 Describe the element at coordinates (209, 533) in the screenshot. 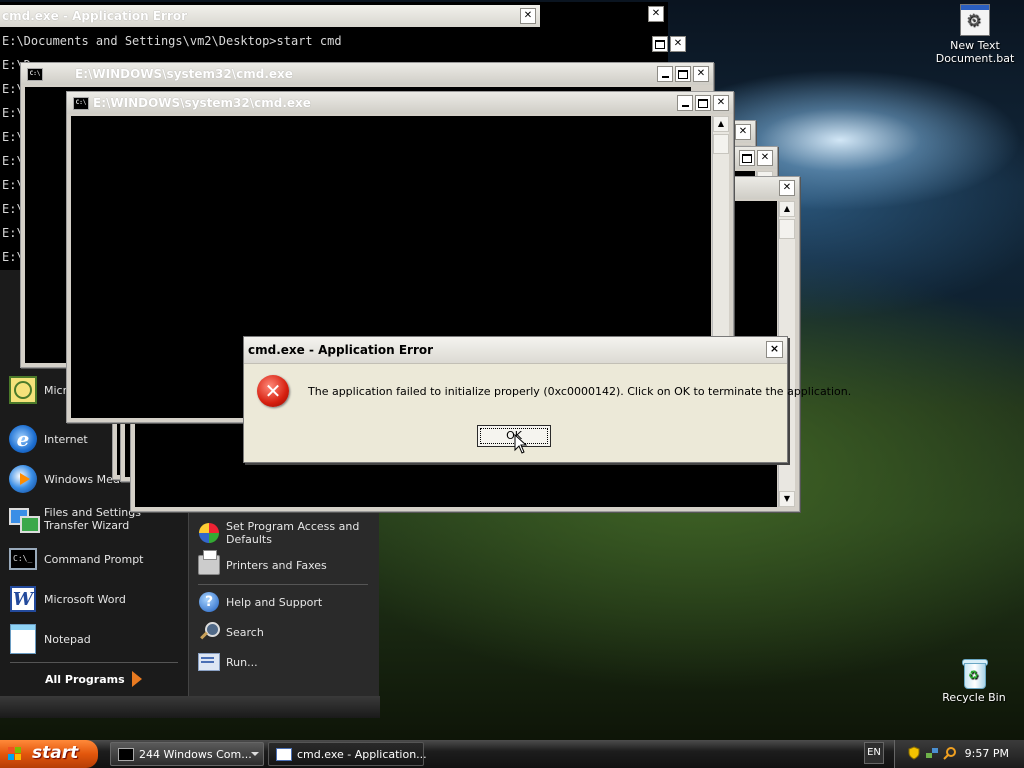

I see `program-access-icon` at that location.